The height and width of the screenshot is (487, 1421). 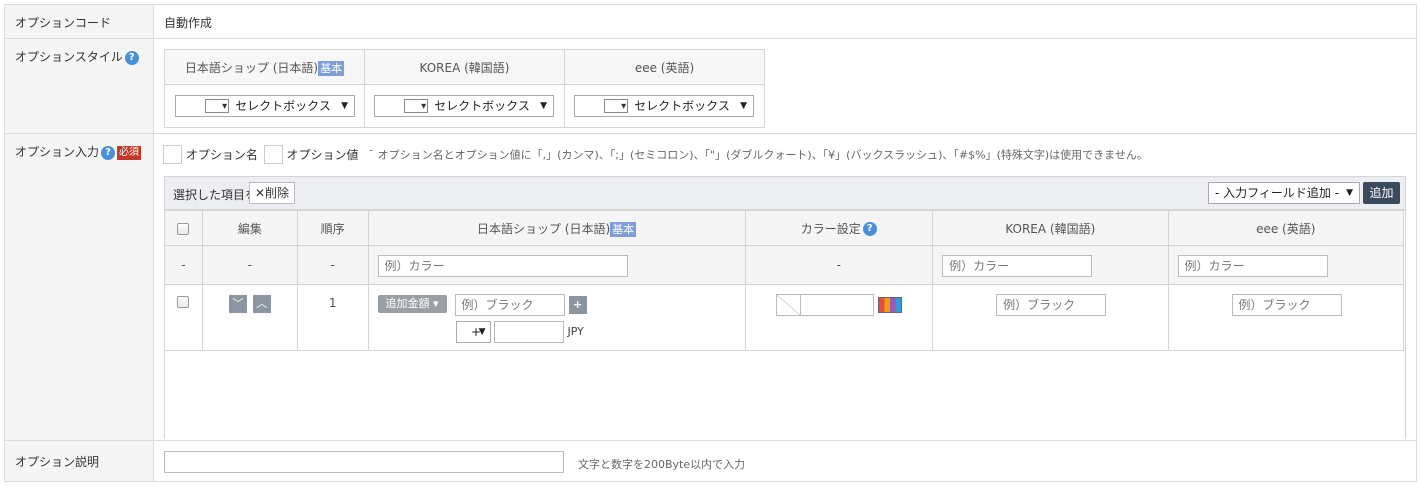 I want to click on option-description-row: オプション説明 文字と数字を200Byte以内で入力, so click(x=710, y=461).